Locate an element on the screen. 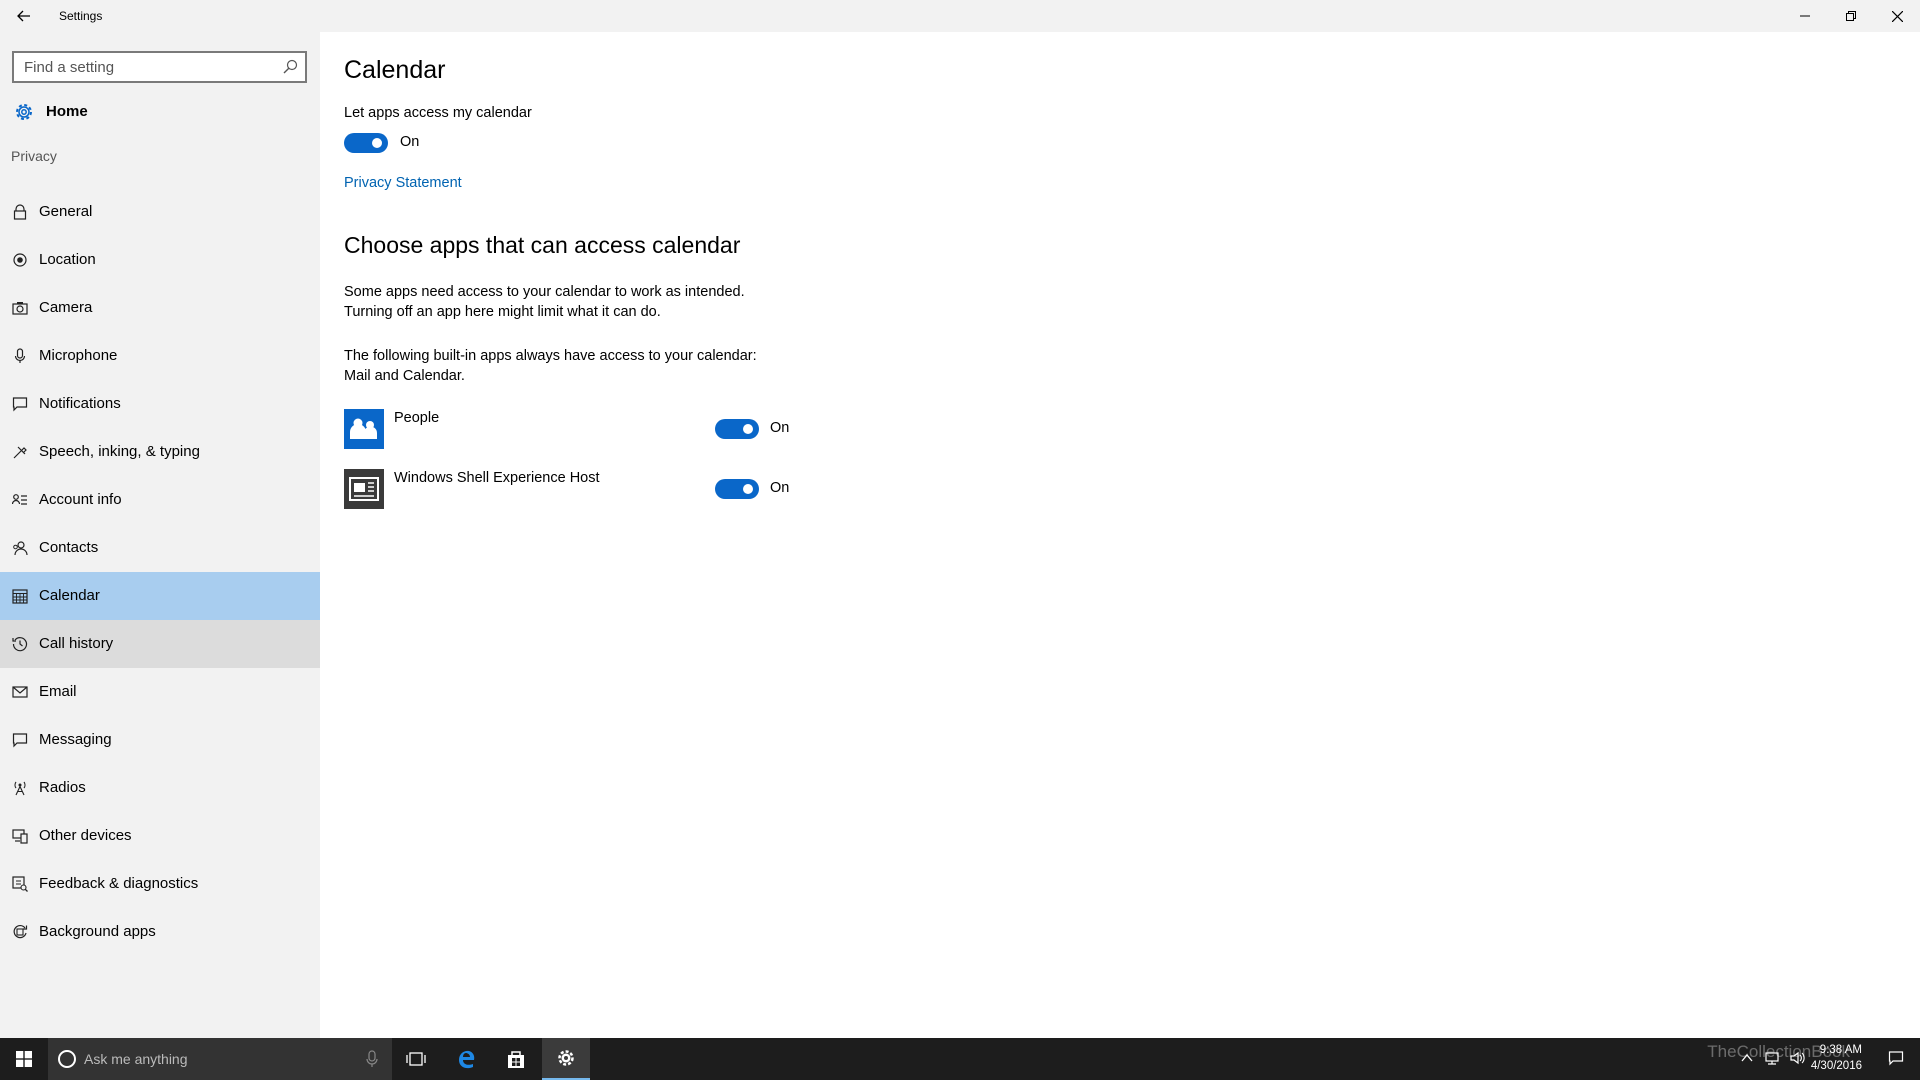  sidebar-item-account-info: Account info is located at coordinates (160, 500).